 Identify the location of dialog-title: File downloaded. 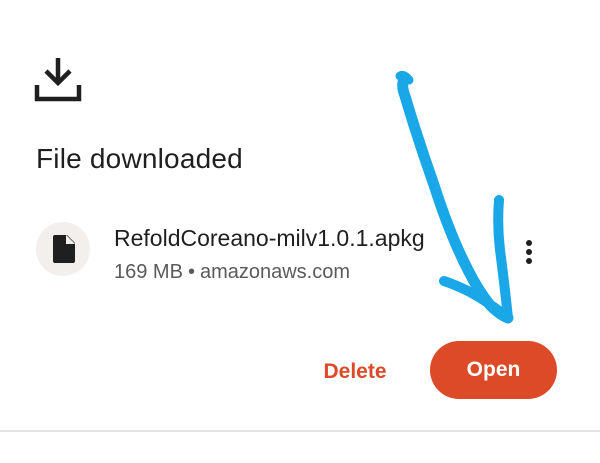
(139, 158).